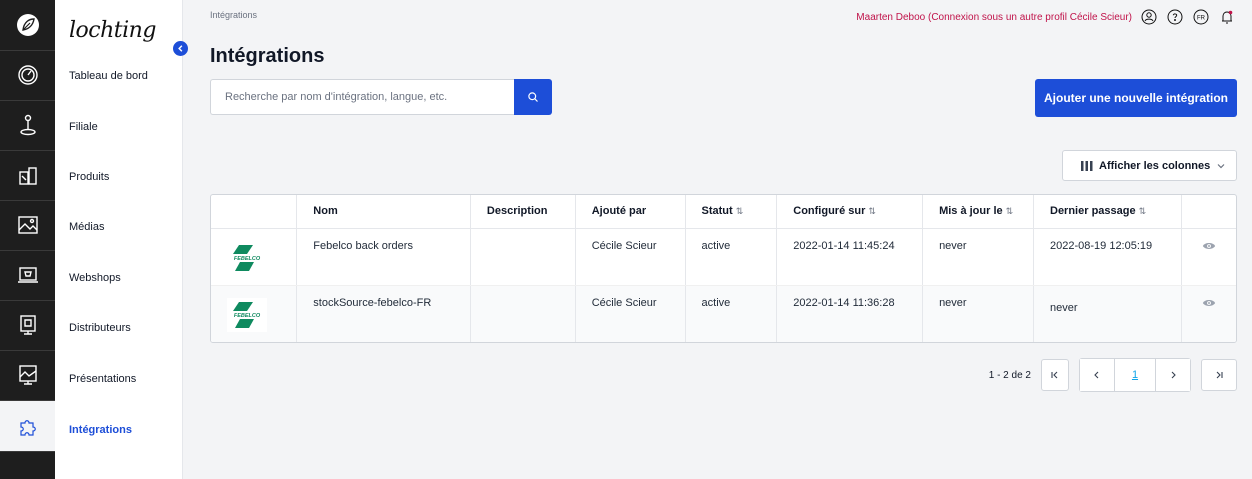 The image size is (1252, 479). What do you see at coordinates (850, 212) in the screenshot?
I see `column-header-configured: Configuré sur ⇅` at bounding box center [850, 212].